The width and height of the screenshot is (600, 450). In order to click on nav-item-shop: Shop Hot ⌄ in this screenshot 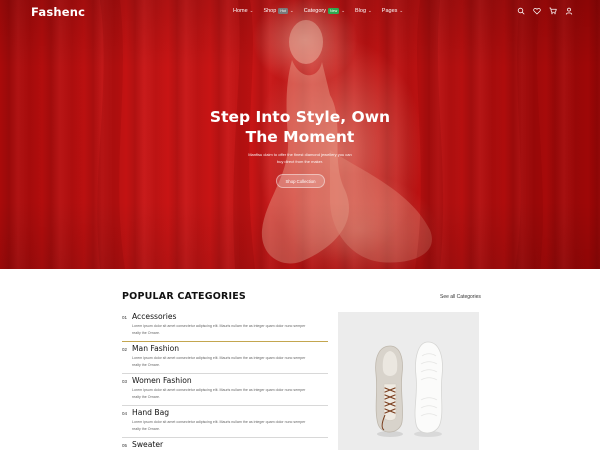, I will do `click(278, 11)`.